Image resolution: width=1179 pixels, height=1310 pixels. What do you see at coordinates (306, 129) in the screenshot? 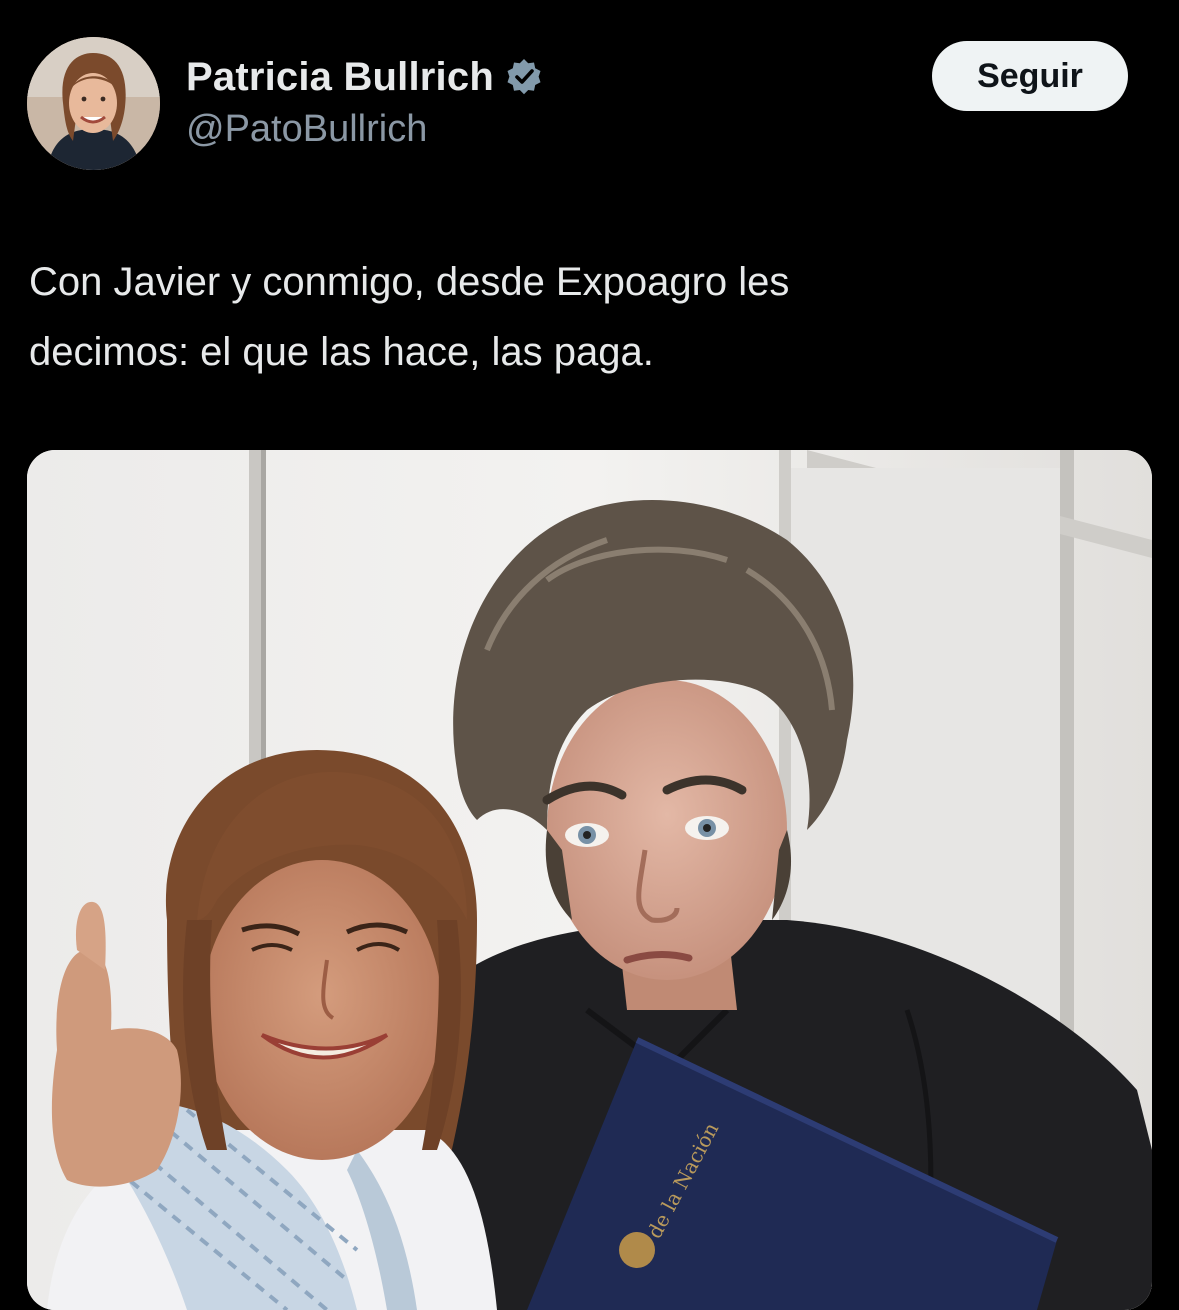
I see `author-handle: @PatoBullrich` at bounding box center [306, 129].